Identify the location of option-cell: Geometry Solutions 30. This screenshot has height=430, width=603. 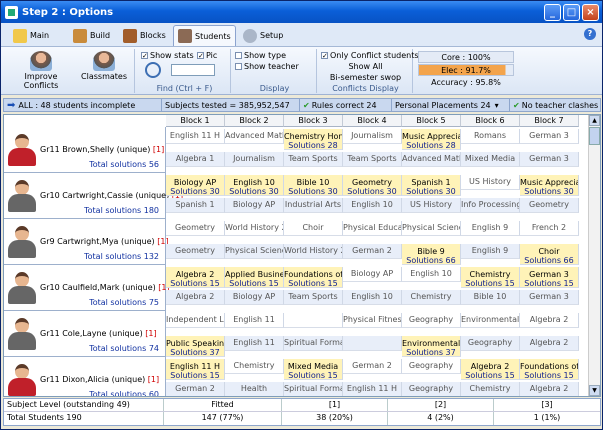
(372, 185).